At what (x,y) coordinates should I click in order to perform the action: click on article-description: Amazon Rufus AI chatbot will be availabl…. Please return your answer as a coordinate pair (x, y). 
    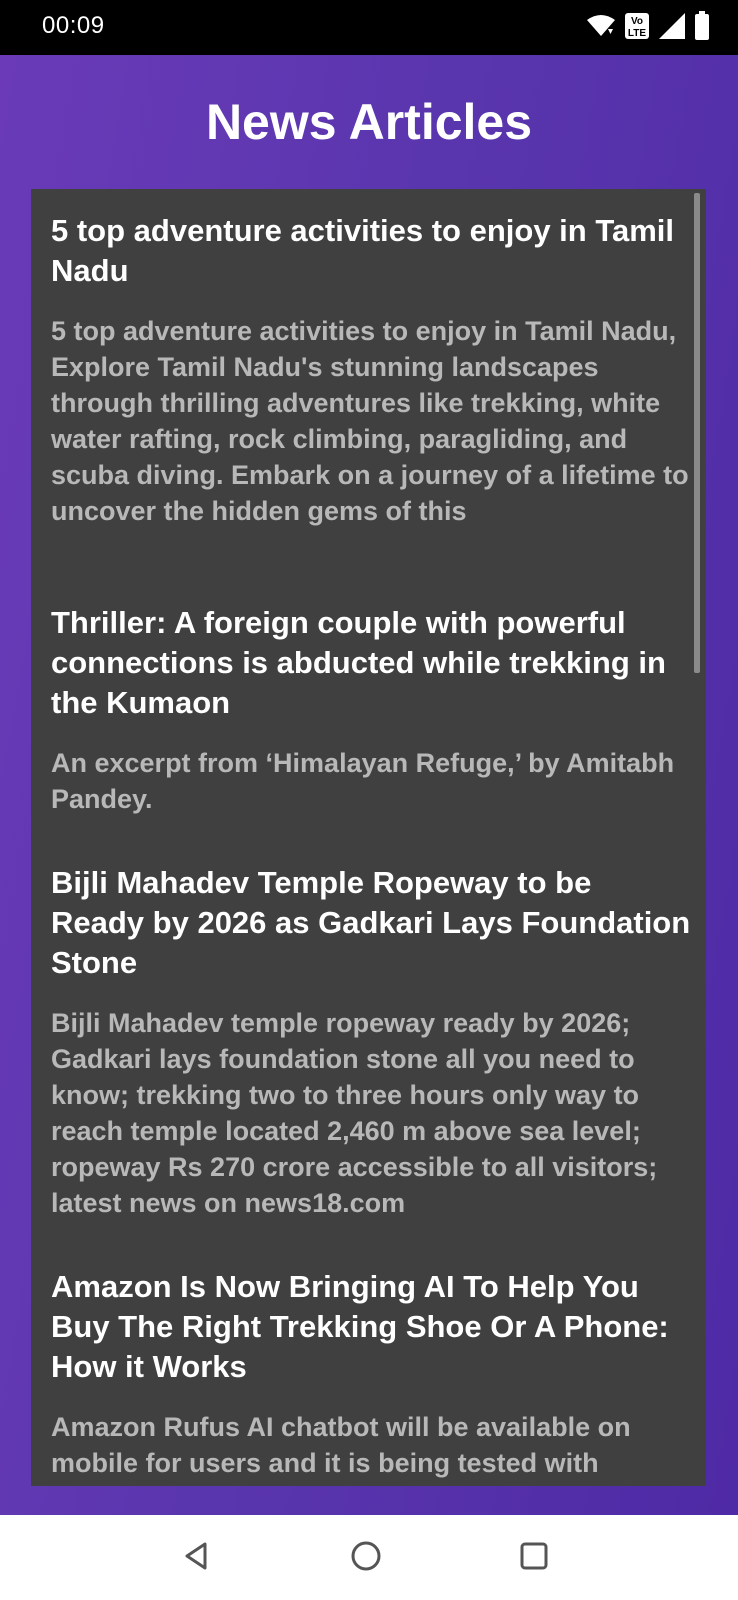
    Looking at the image, I should click on (341, 1445).